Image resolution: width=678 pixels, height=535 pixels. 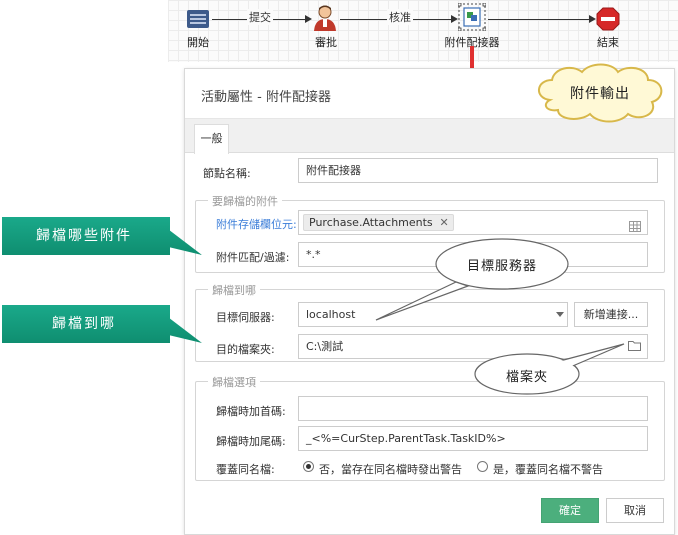 I want to click on overwrite-no-radio, so click(x=308, y=466).